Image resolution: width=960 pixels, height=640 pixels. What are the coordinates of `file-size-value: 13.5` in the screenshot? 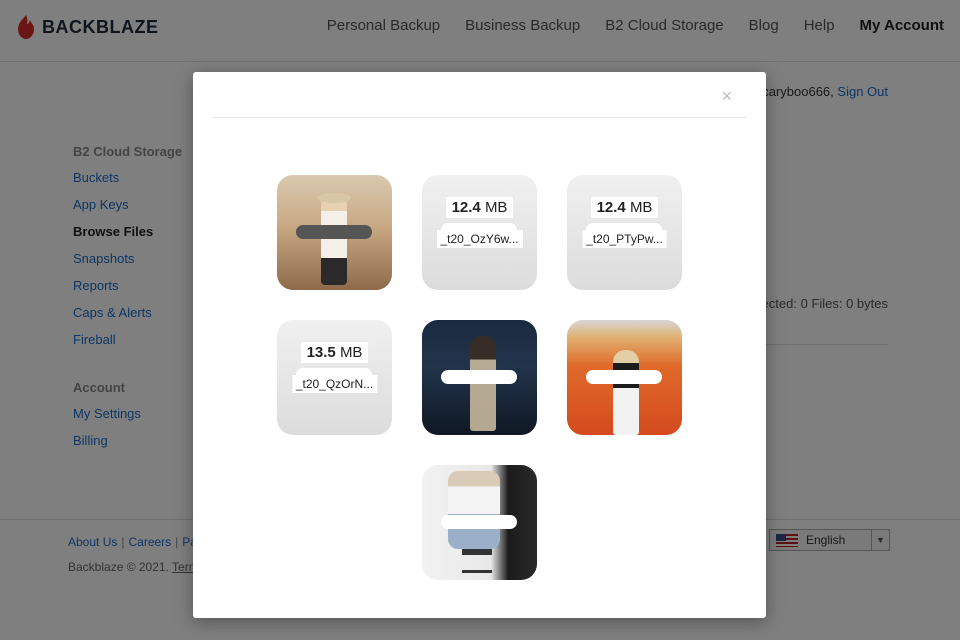 It's located at (321, 352).